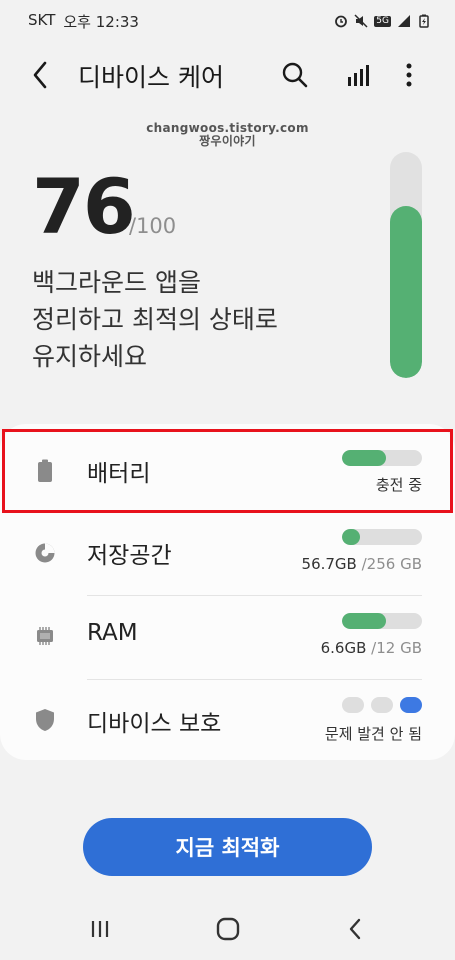 The height and width of the screenshot is (960, 455). What do you see at coordinates (343, 648) in the screenshot?
I see `ram-used: 6.6GB` at bounding box center [343, 648].